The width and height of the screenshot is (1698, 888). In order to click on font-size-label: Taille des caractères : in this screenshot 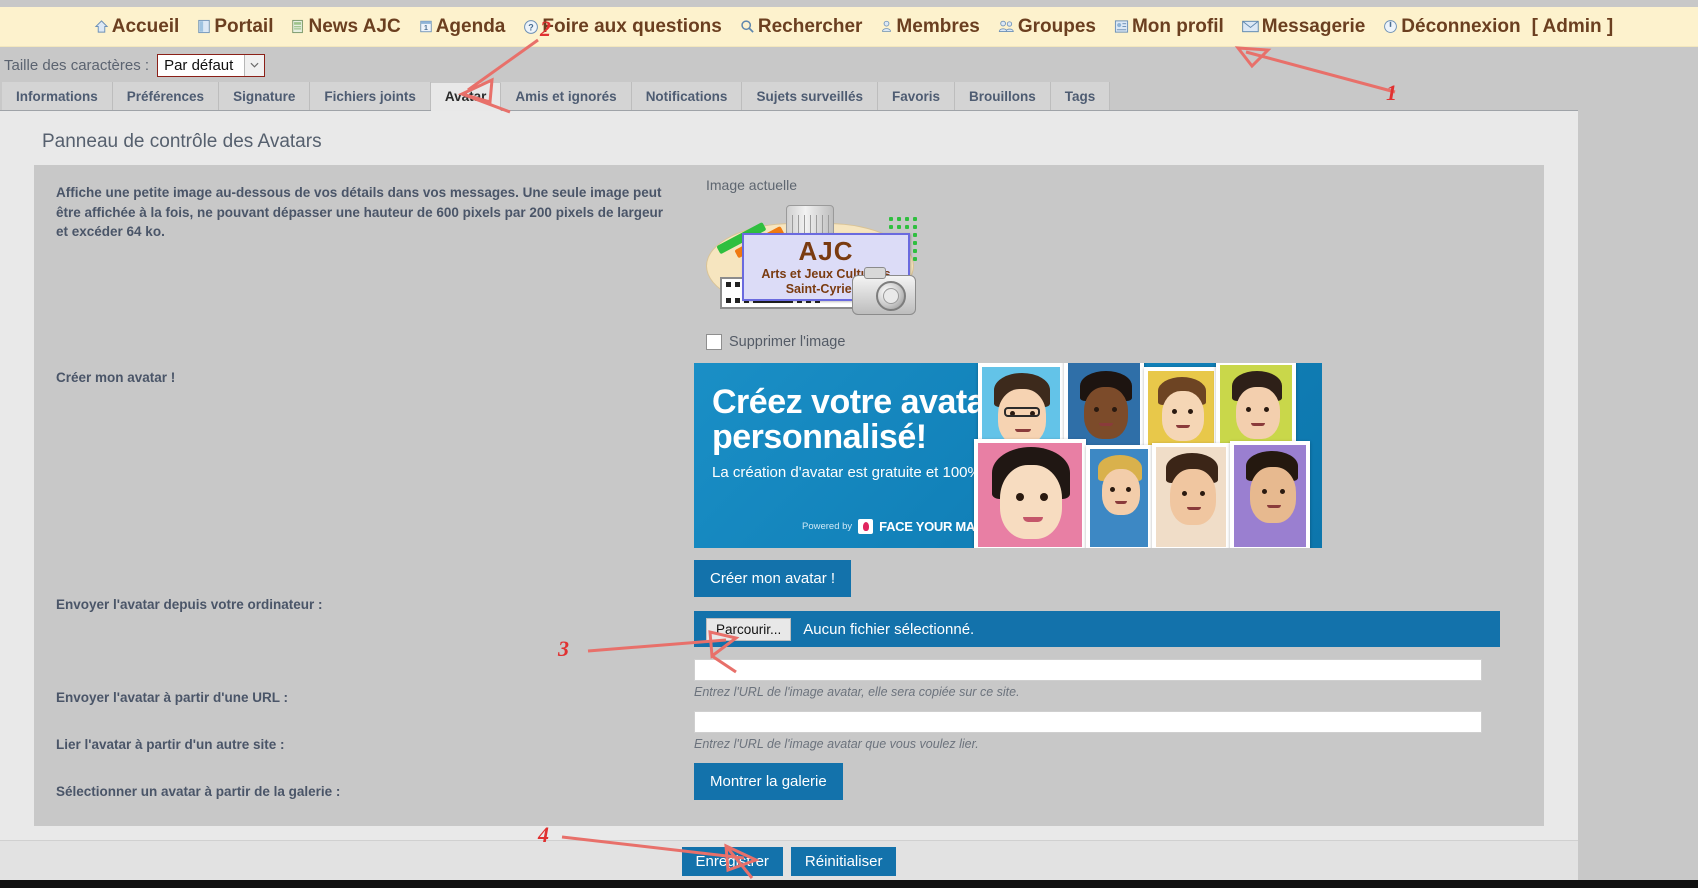, I will do `click(77, 65)`.